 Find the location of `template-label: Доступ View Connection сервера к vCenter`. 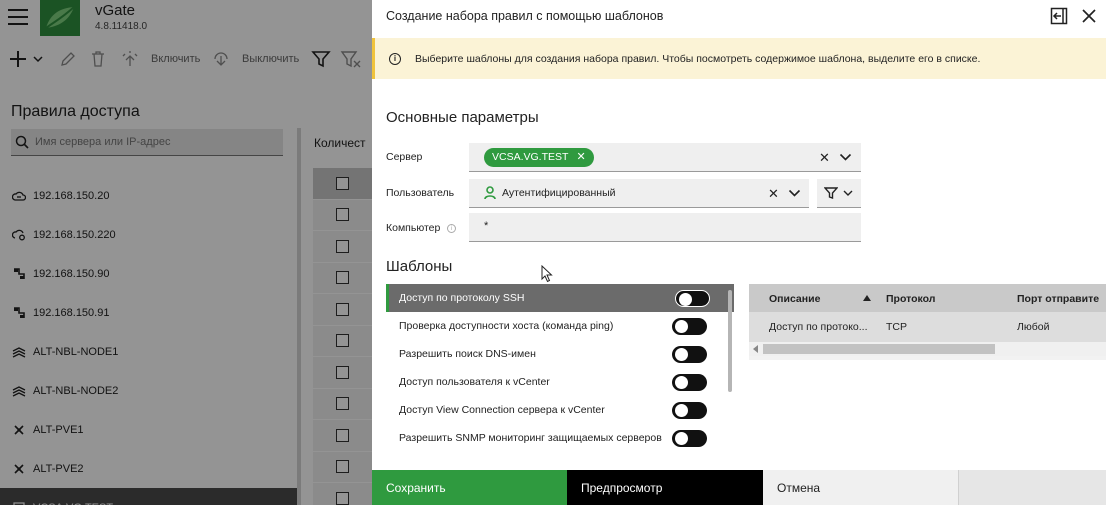

template-label: Доступ View Connection сервера к vCenter is located at coordinates (502, 410).